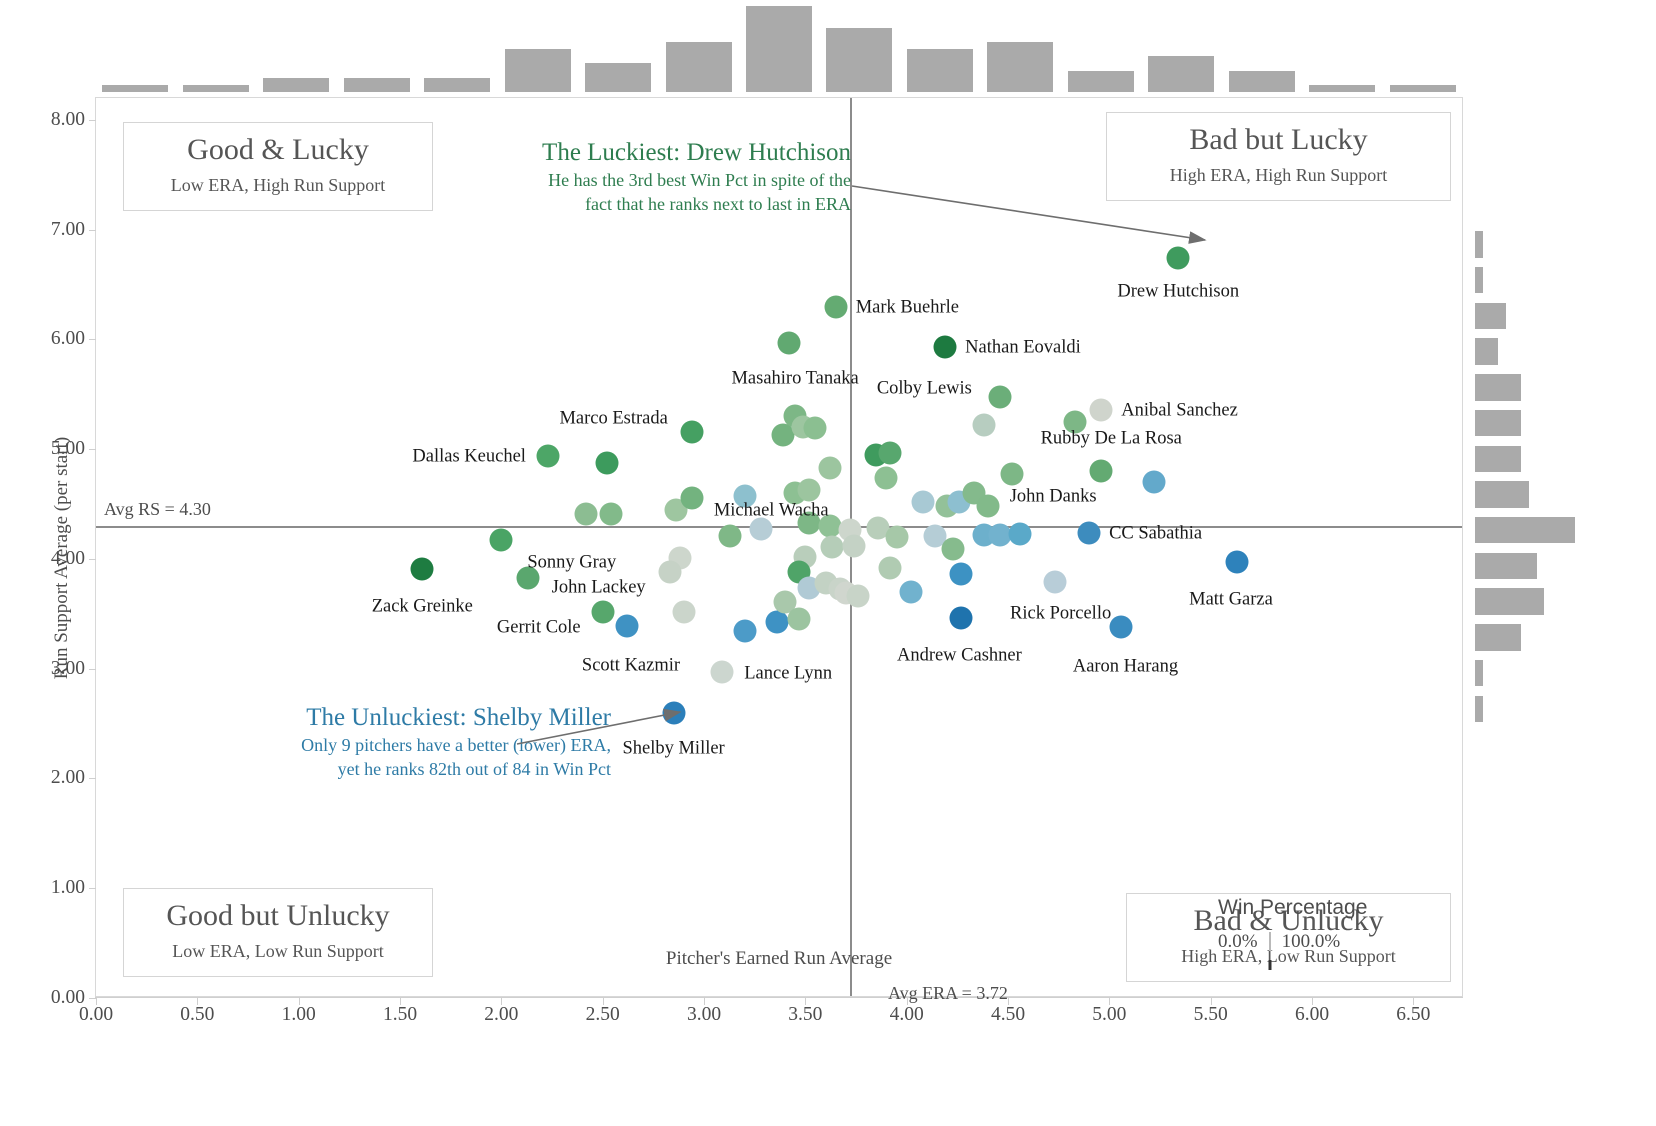 This screenshot has width=1656, height=1126. I want to click on data-point-rick-porcello, so click(1055, 582).